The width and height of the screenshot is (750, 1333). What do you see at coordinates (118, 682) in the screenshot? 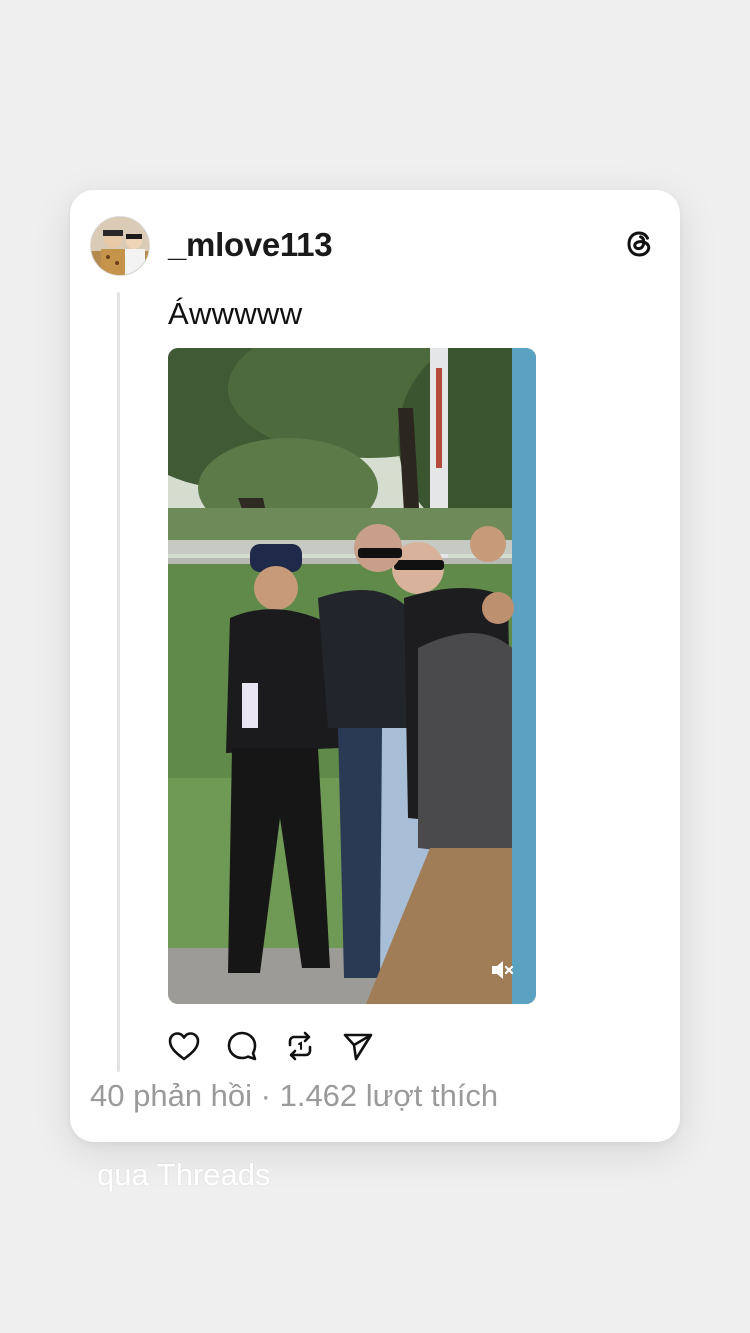
I see `thread-connector-line` at bounding box center [118, 682].